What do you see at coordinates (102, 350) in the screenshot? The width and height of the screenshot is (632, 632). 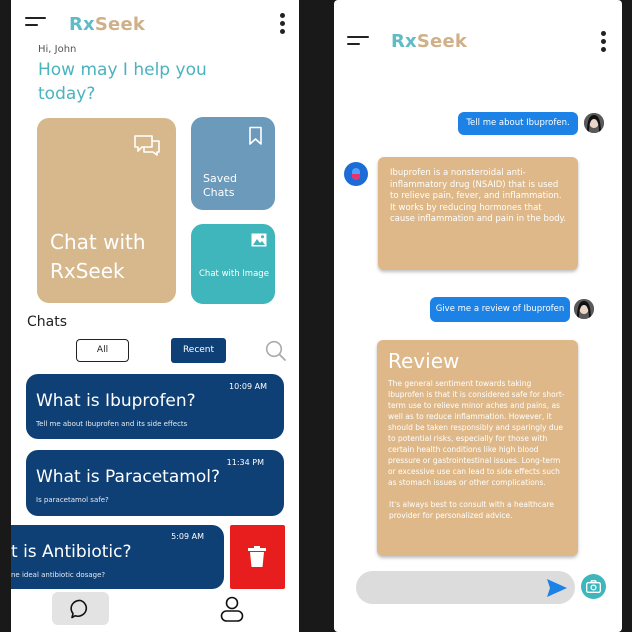 I see `filter-all-button: All` at bounding box center [102, 350].